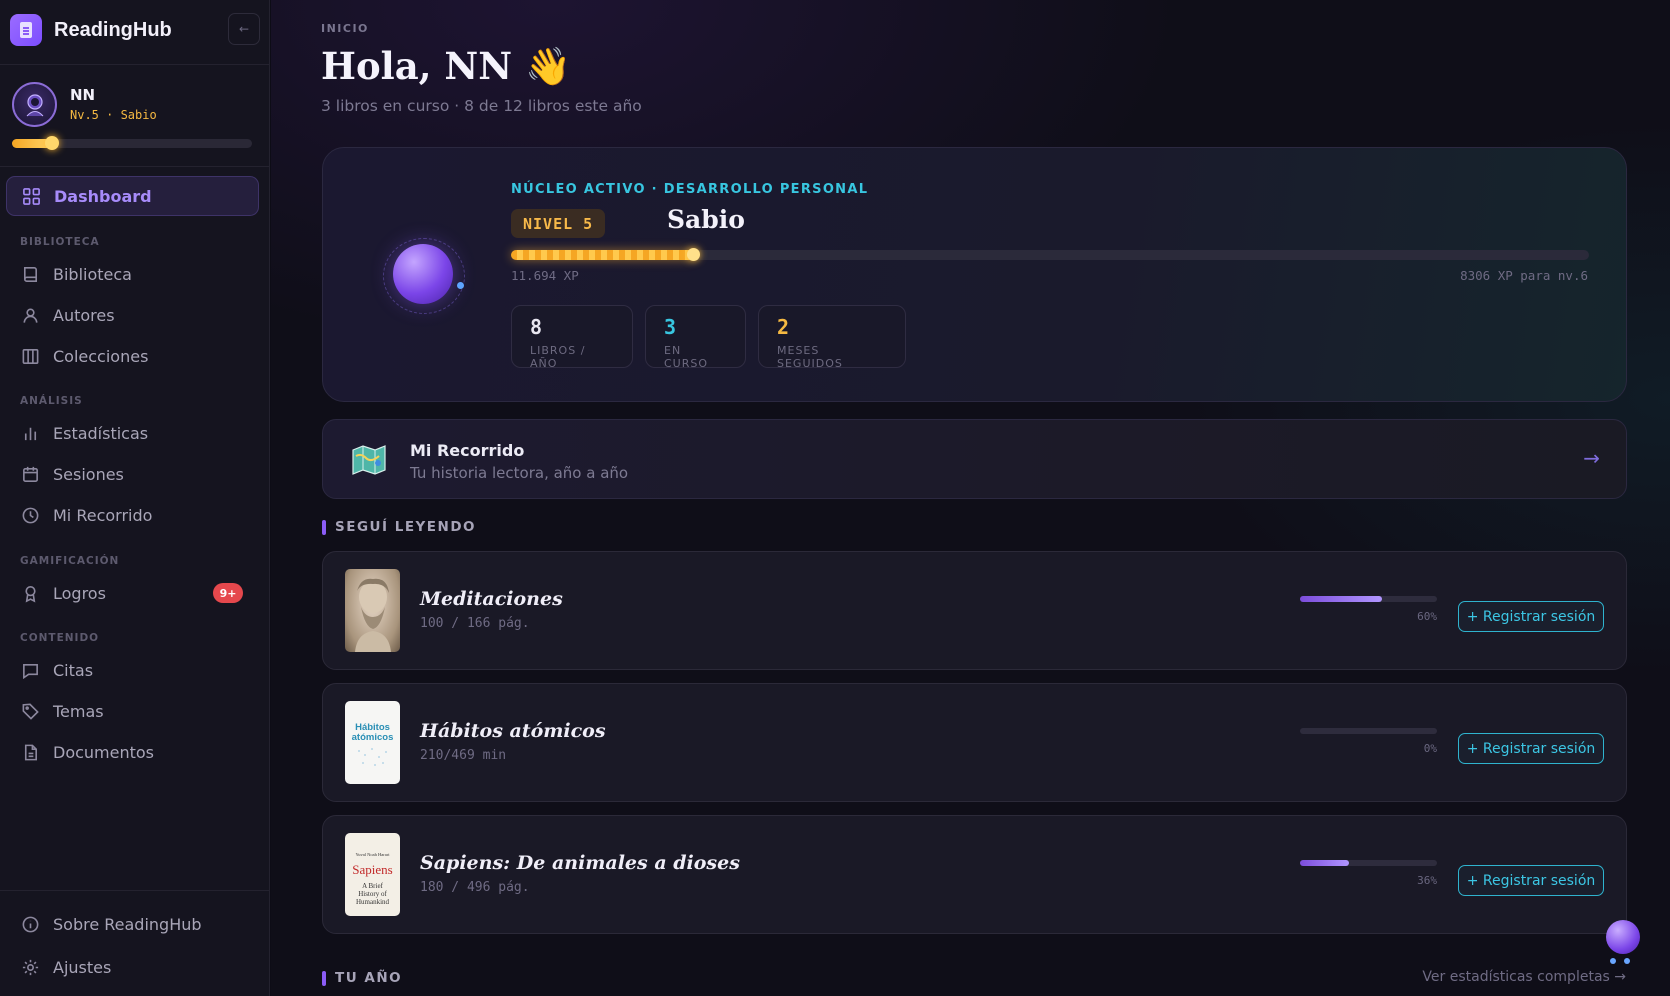  Describe the element at coordinates (1427, 616) in the screenshot. I see `book-progress-percent: 60%` at that location.